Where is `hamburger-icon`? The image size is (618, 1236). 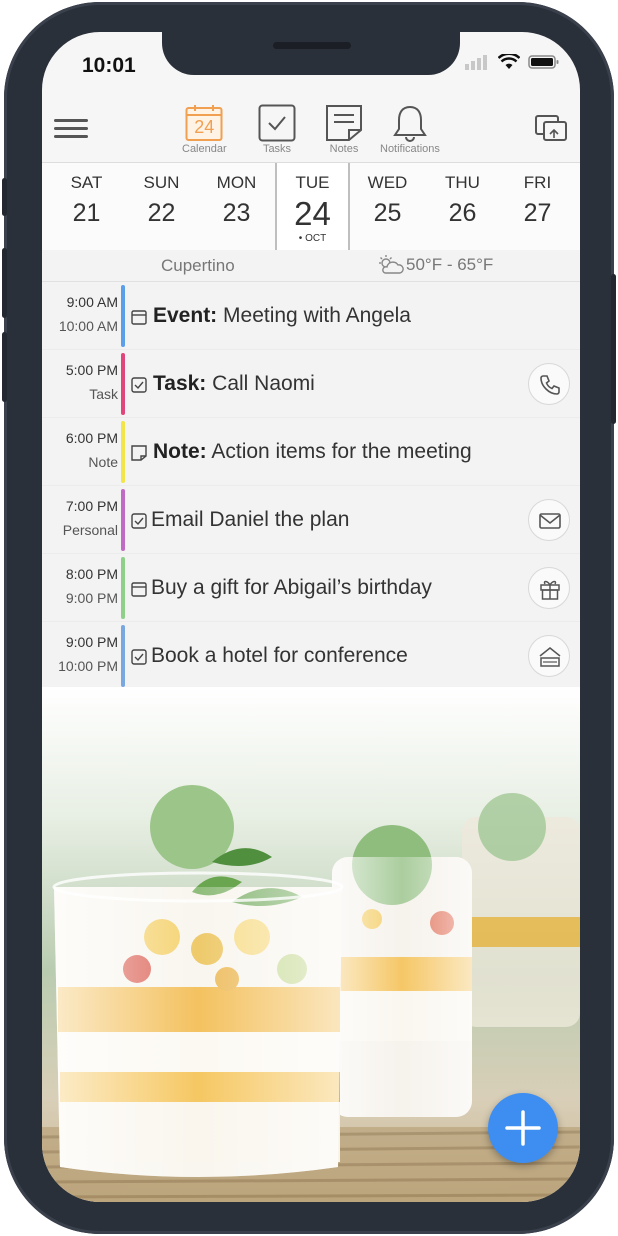
hamburger-icon is located at coordinates (71, 120).